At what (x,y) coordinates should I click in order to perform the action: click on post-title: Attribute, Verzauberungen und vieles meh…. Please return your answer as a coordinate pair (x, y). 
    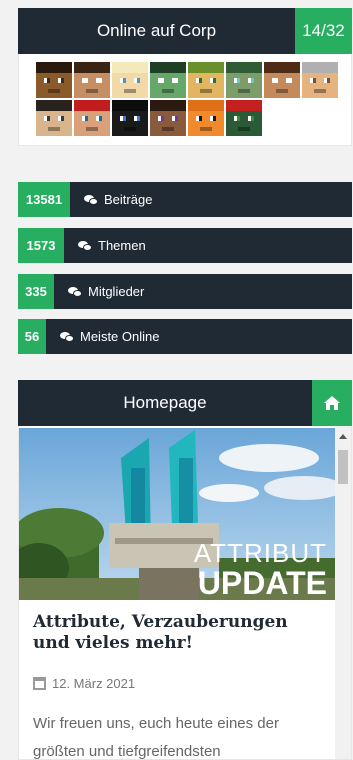
    Looking at the image, I should click on (178, 633).